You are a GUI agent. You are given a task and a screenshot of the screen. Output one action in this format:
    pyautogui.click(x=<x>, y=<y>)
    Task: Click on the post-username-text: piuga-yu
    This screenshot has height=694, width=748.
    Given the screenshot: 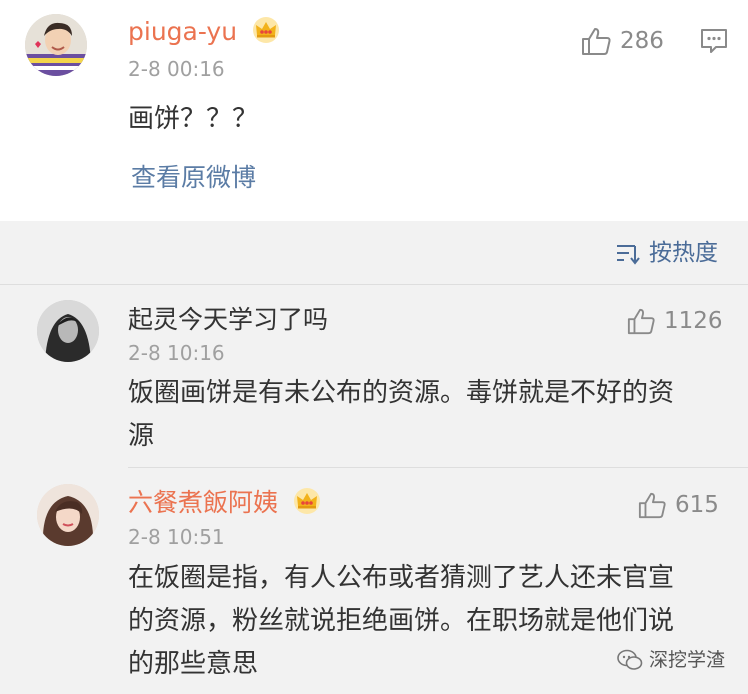 What is the action you would take?
    pyautogui.click(x=182, y=31)
    